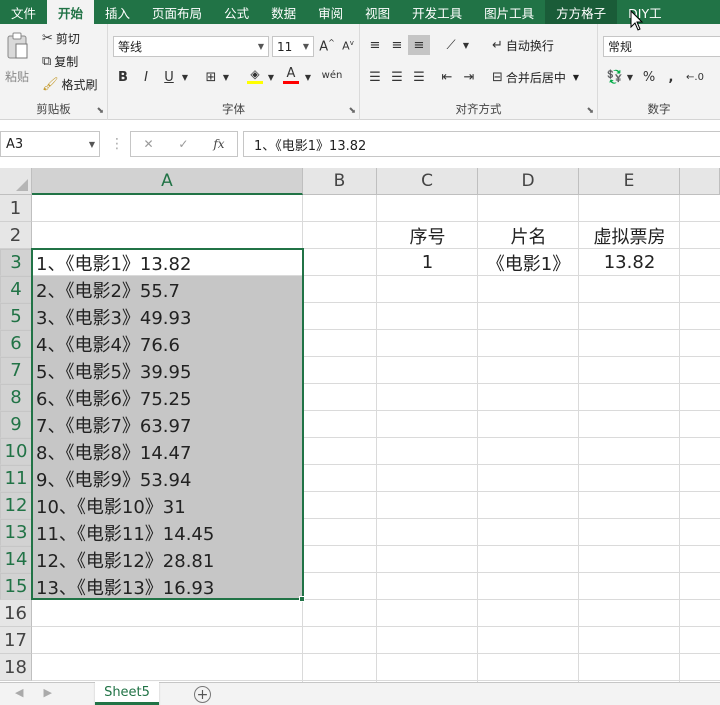  I want to click on clipboard-launcher-icon: ⬊, so click(100, 111).